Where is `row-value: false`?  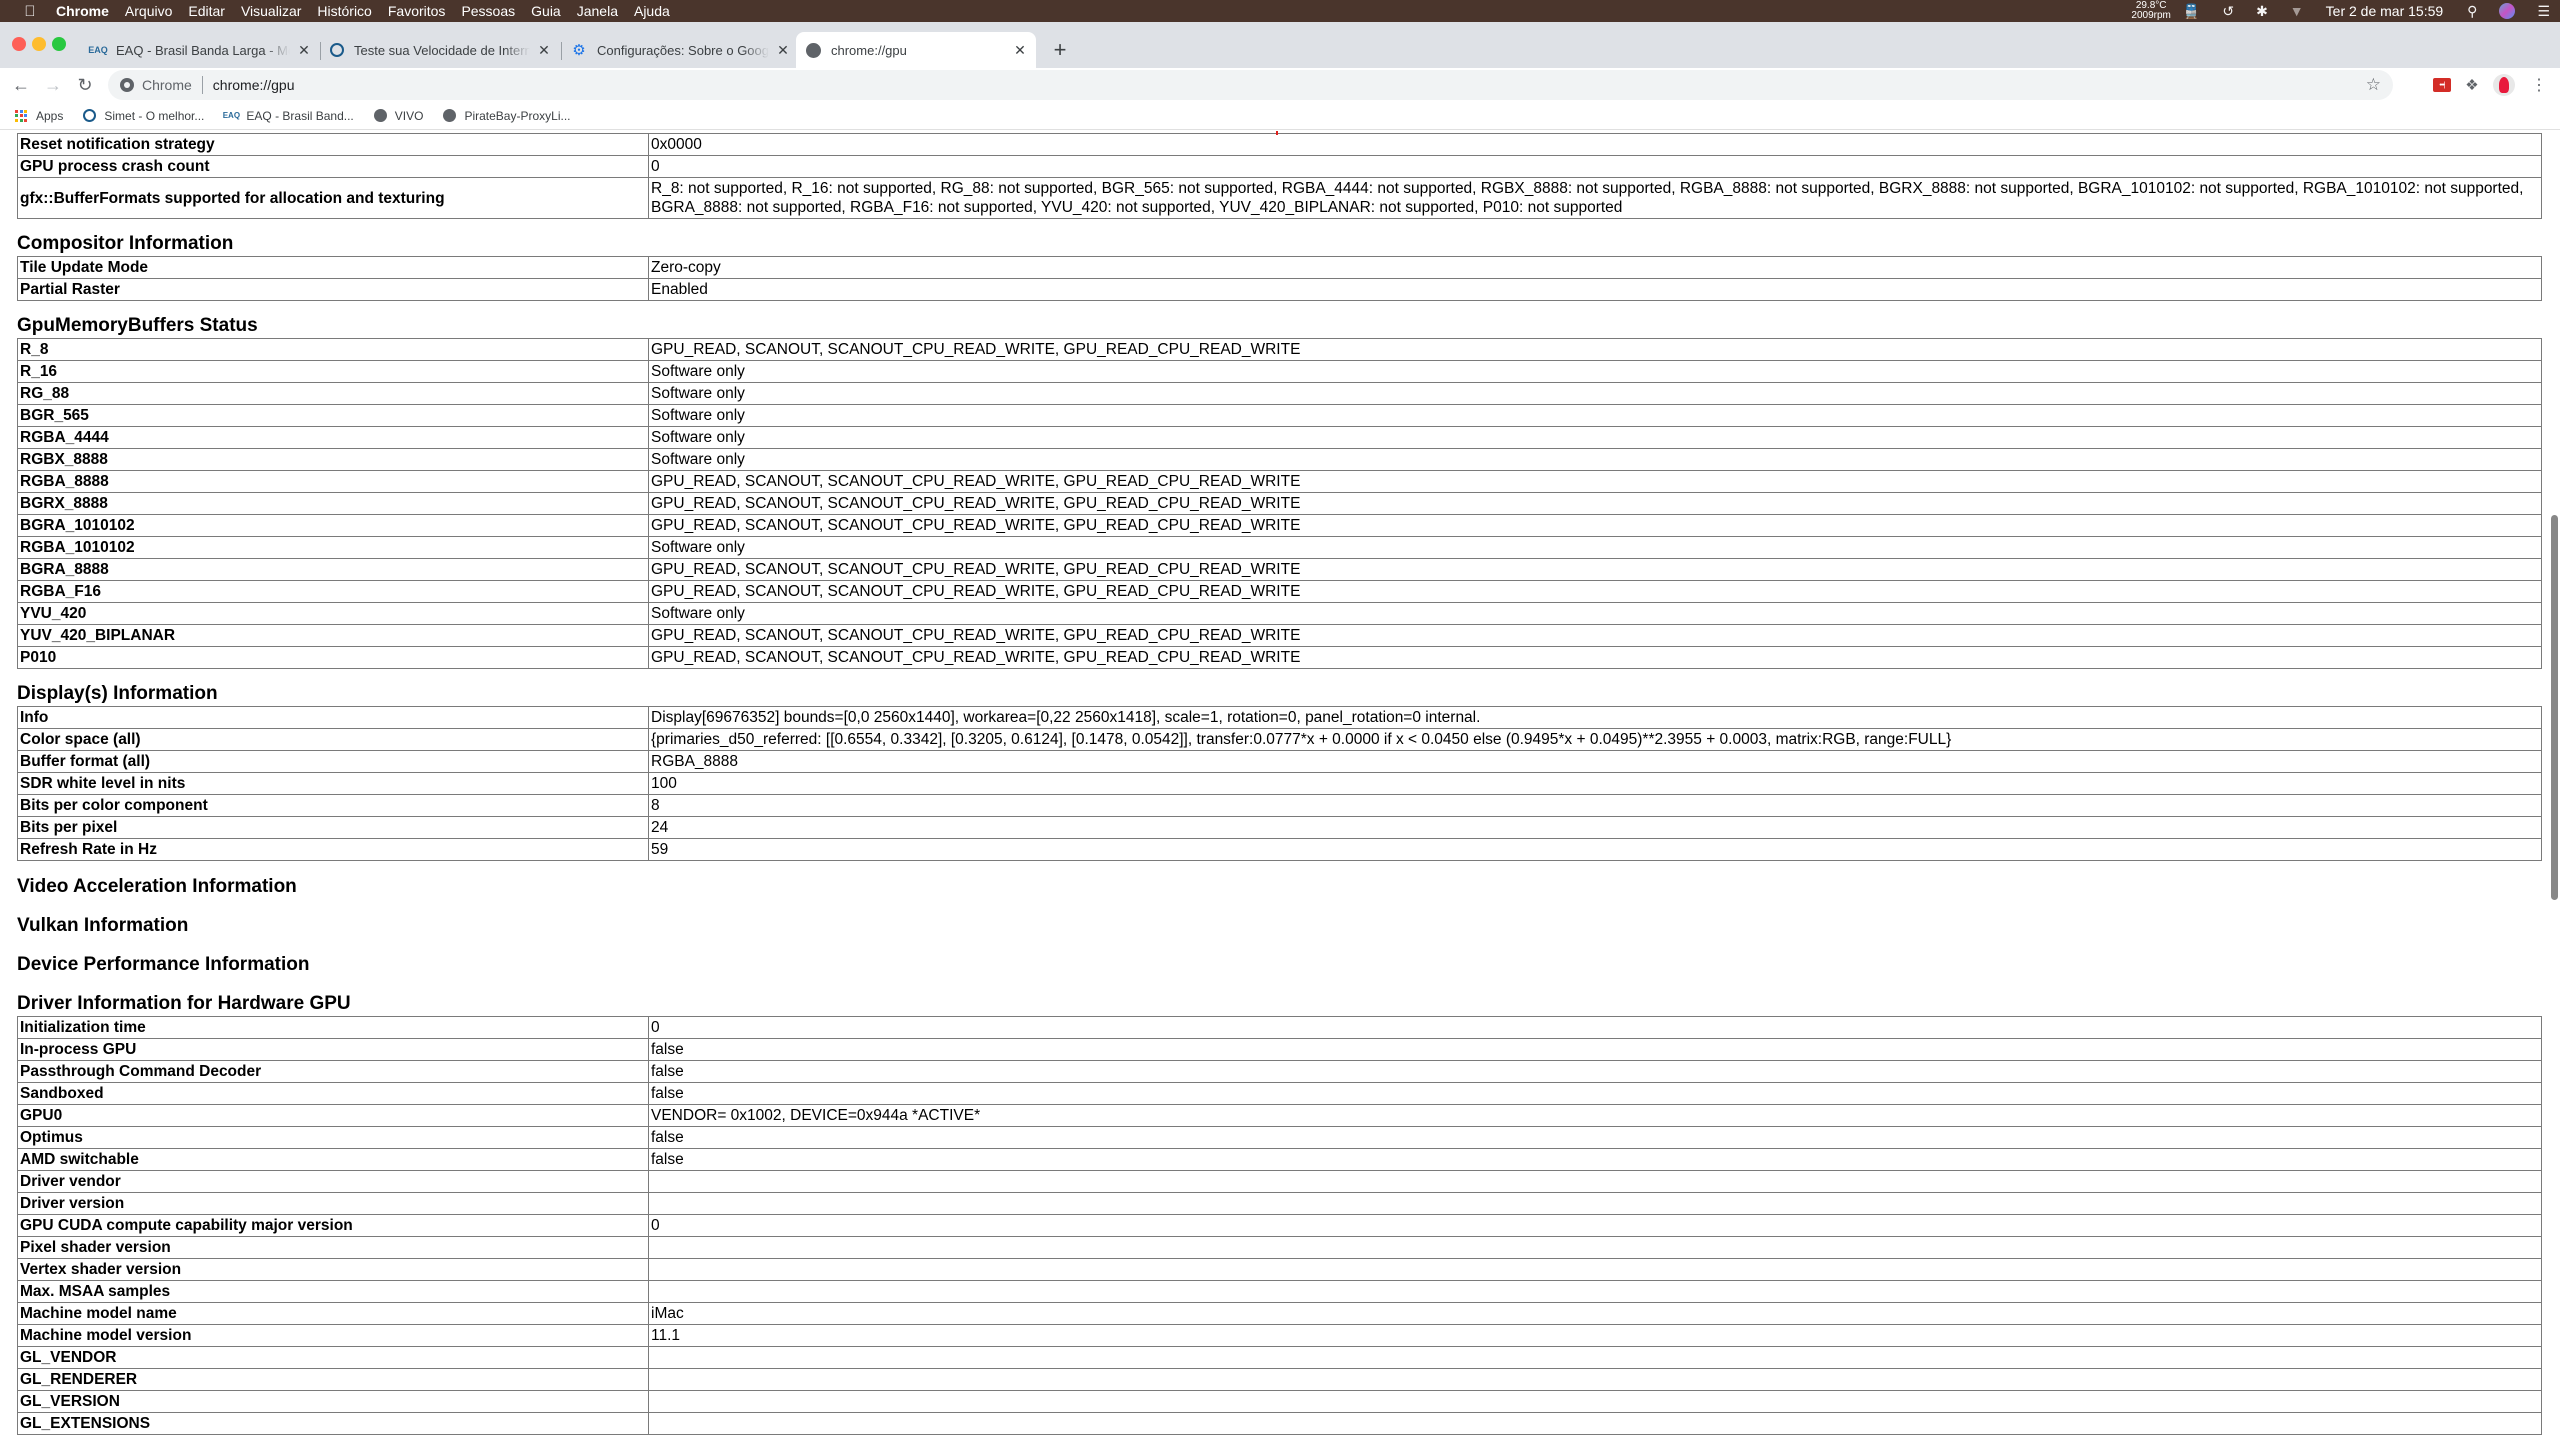
row-value: false is located at coordinates (1595, 1071).